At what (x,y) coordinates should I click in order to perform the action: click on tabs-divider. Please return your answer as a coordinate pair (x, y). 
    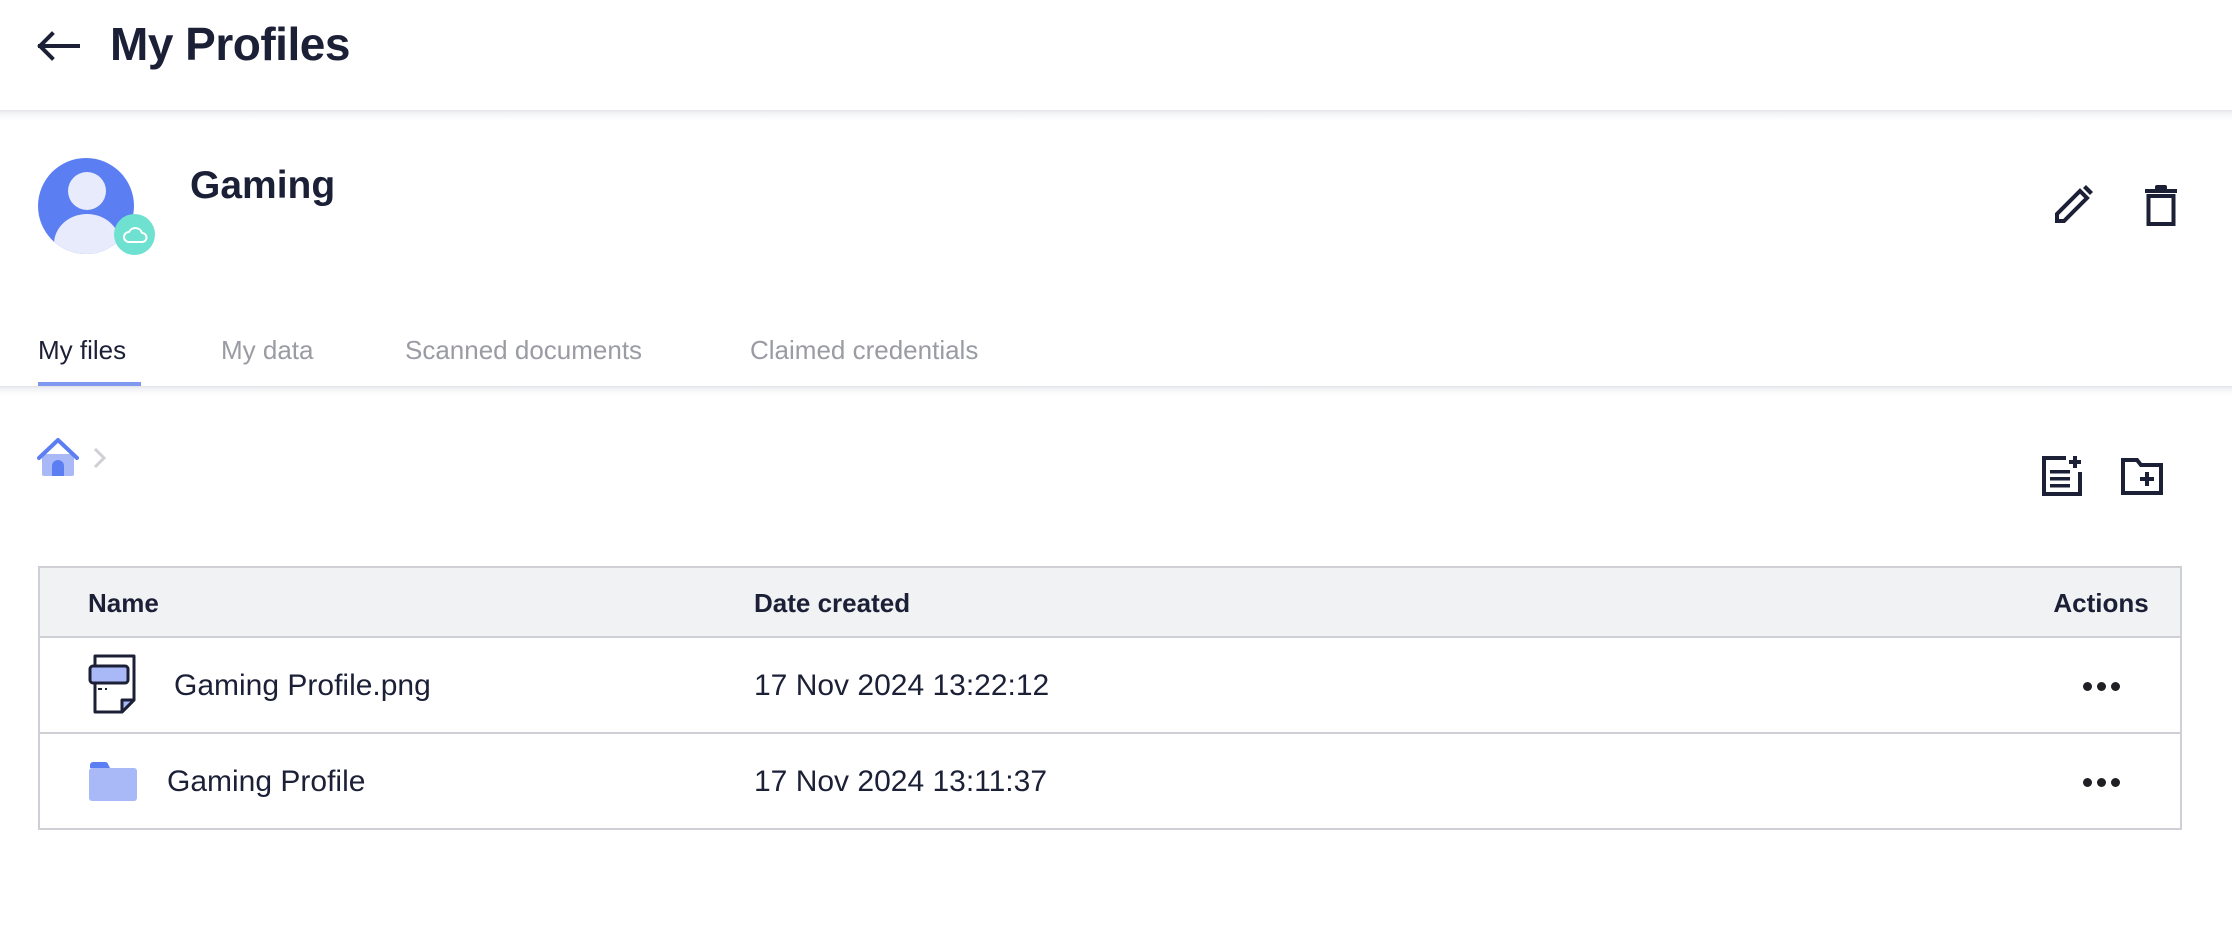
    Looking at the image, I should click on (1116, 391).